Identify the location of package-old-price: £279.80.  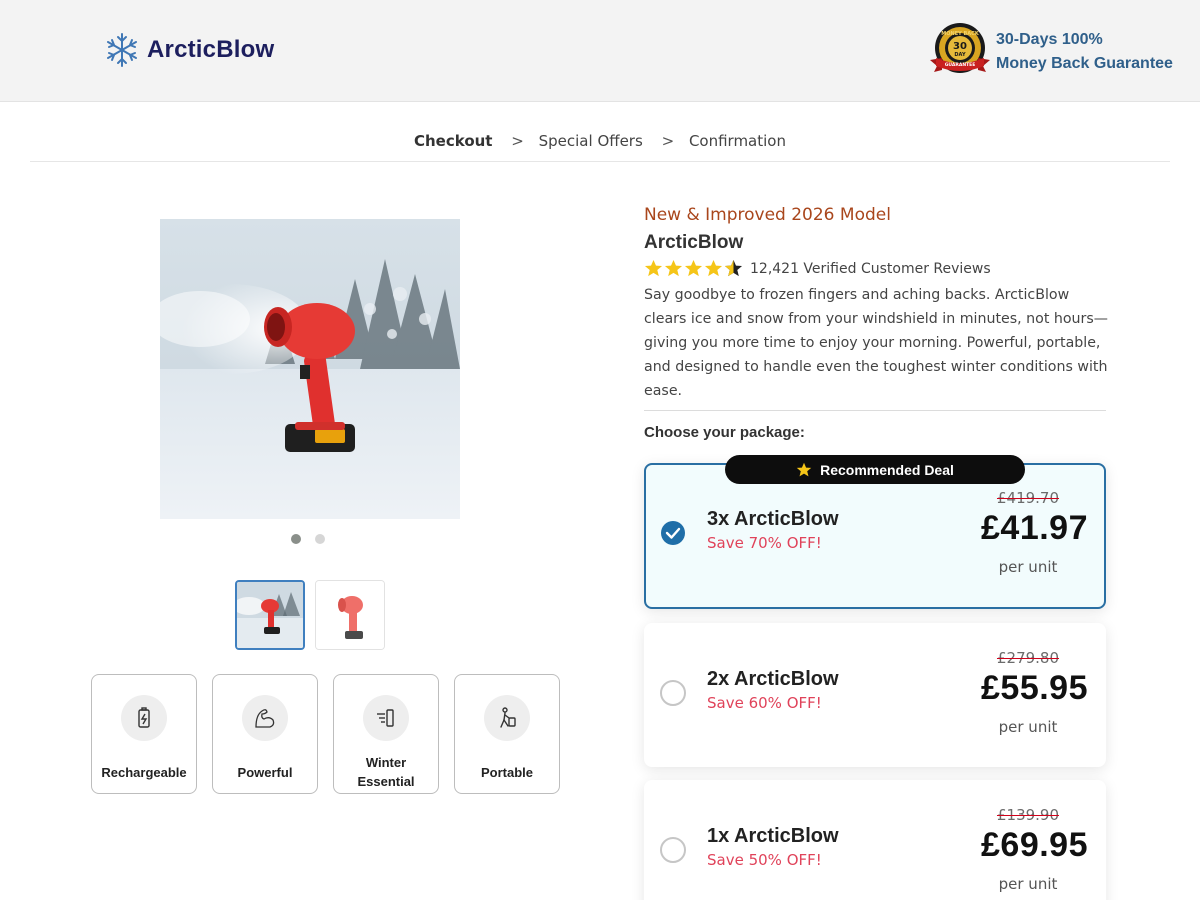
(1028, 658).